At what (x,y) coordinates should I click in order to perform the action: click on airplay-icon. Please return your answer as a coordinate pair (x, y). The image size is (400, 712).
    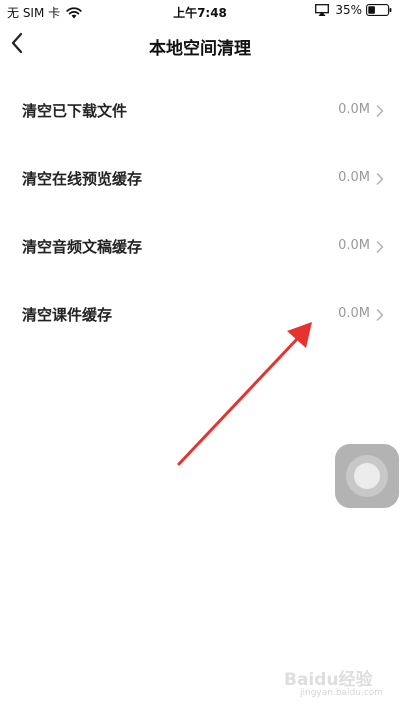
    Looking at the image, I should click on (322, 10).